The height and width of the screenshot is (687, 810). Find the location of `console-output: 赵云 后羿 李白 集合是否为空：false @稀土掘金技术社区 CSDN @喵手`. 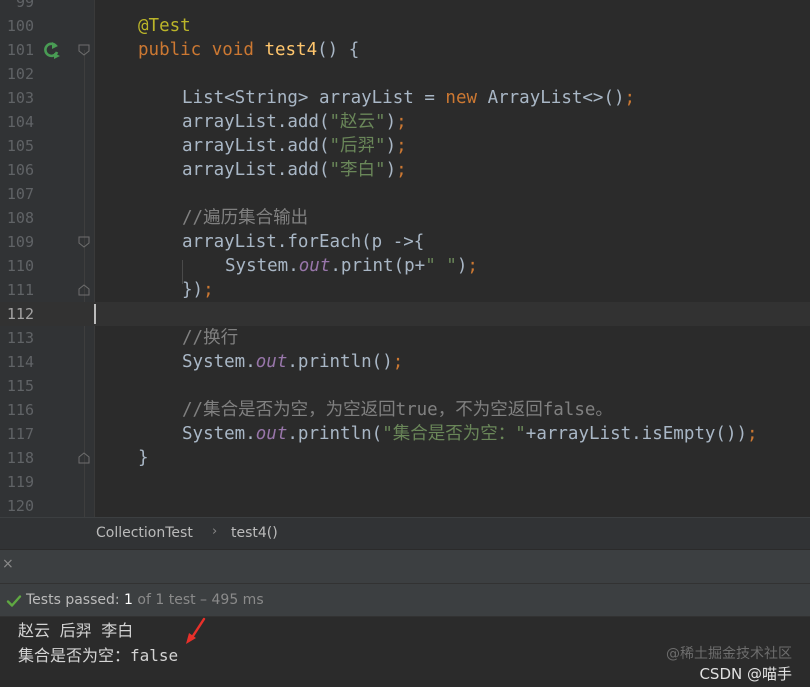

console-output: 赵云 后羿 李白 集合是否为空：false @稀土掘金技术社区 CSDN @喵手 is located at coordinates (405, 652).